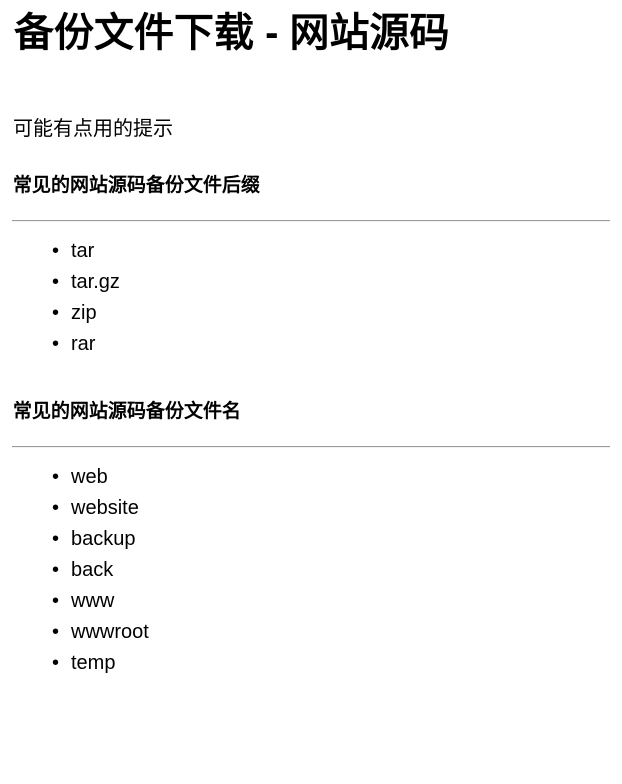 The image size is (622, 784). What do you see at coordinates (311, 632) in the screenshot?
I see `list-item: • wwwroot` at bounding box center [311, 632].